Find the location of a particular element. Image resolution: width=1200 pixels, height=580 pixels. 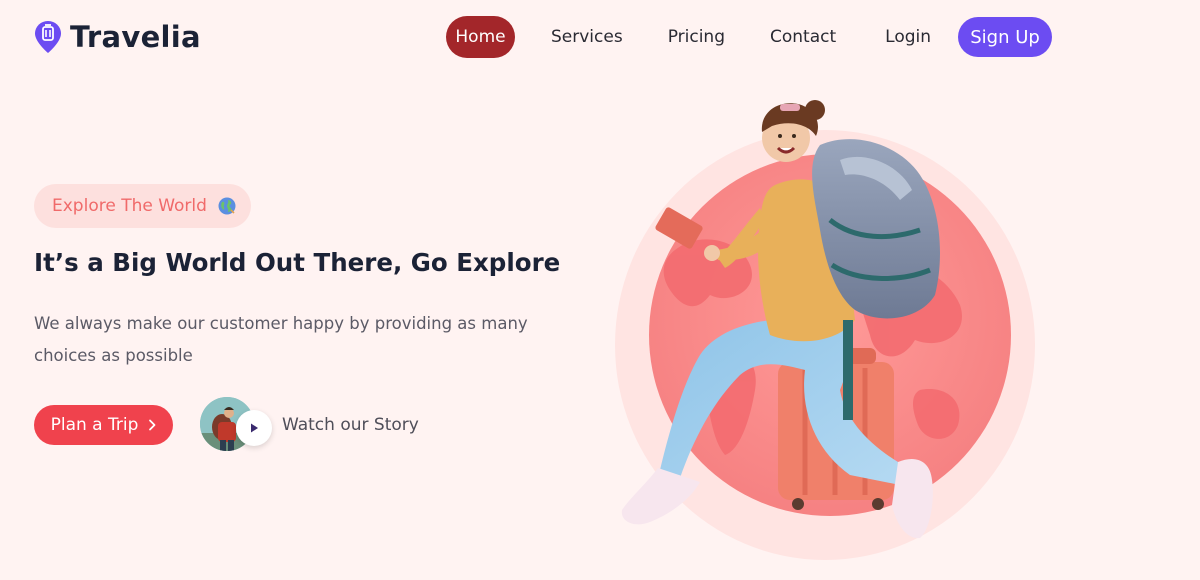

play-button is located at coordinates (254, 428).